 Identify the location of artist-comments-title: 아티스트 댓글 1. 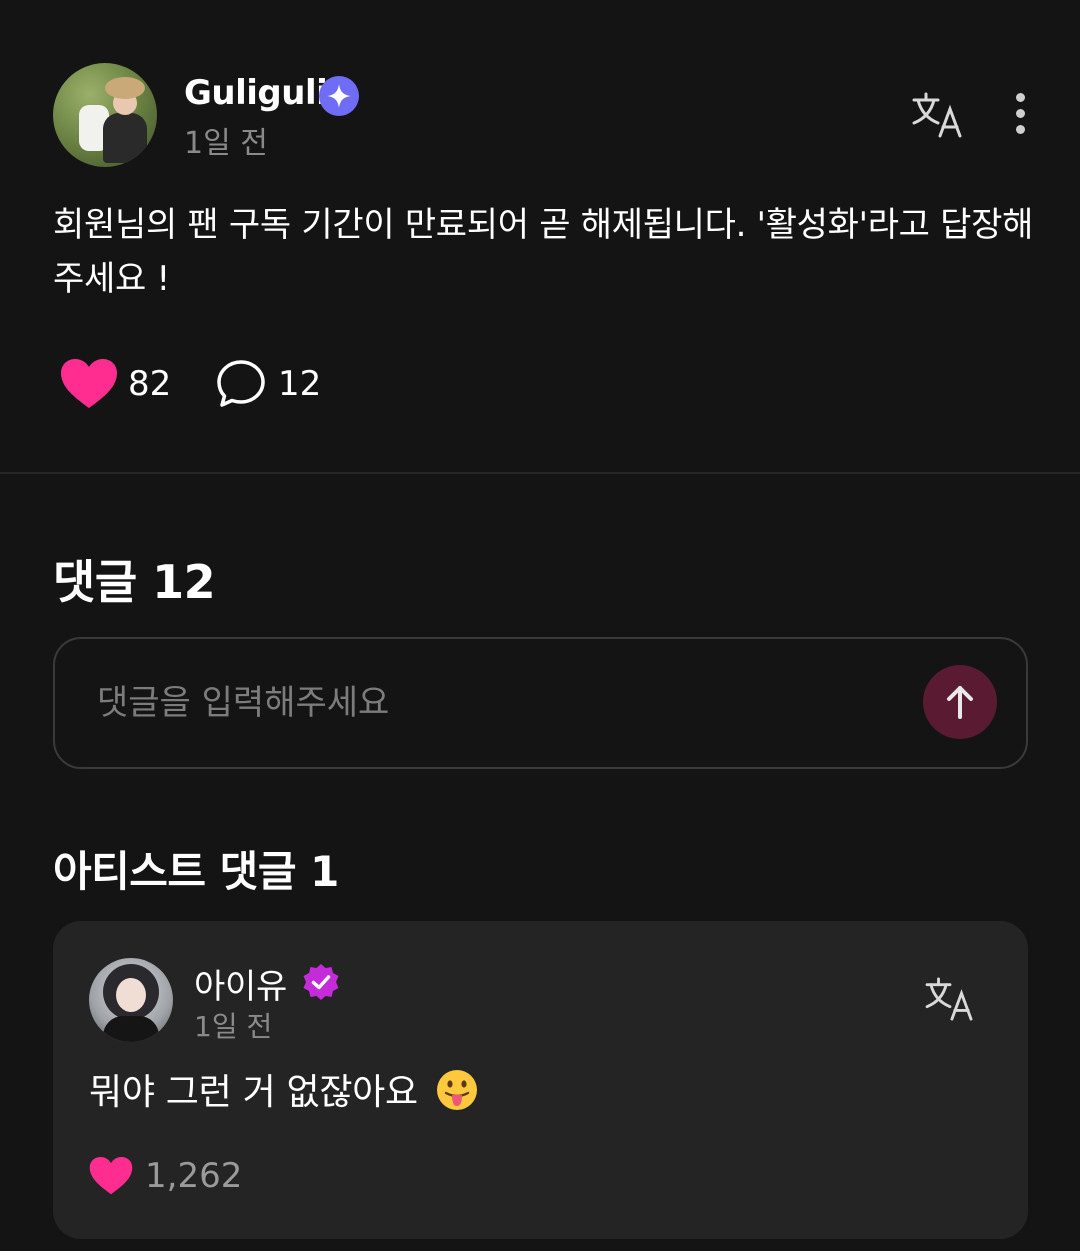
(196, 871).